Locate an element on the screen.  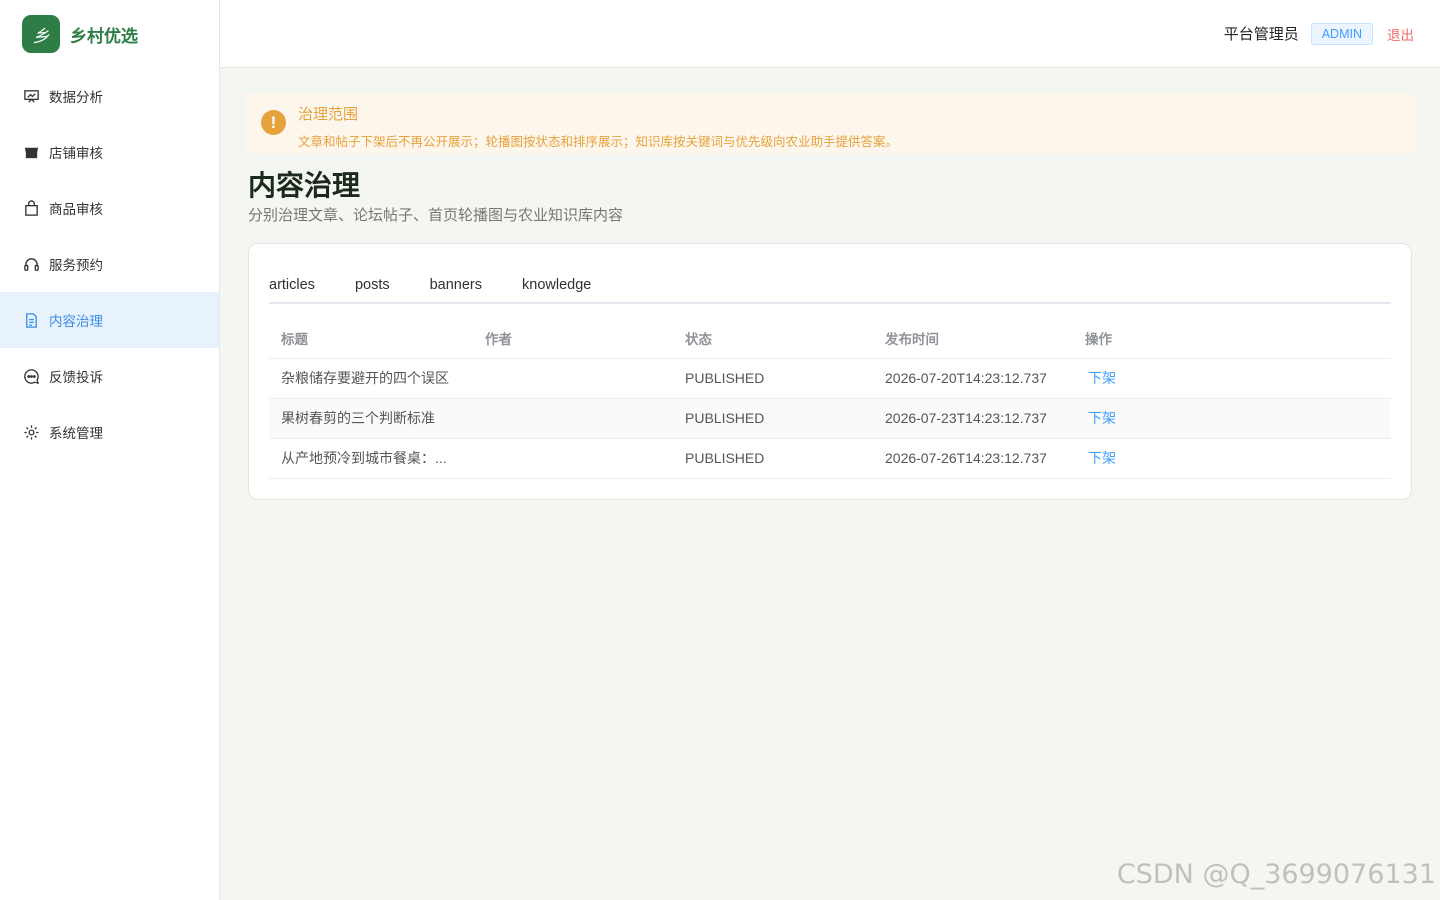
sidebar-item-content-governance: 内容治理 is located at coordinates (109, 320).